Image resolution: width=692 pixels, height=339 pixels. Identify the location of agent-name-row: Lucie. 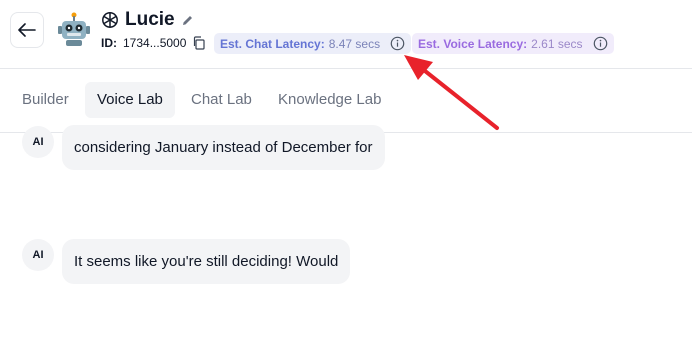
(147, 20).